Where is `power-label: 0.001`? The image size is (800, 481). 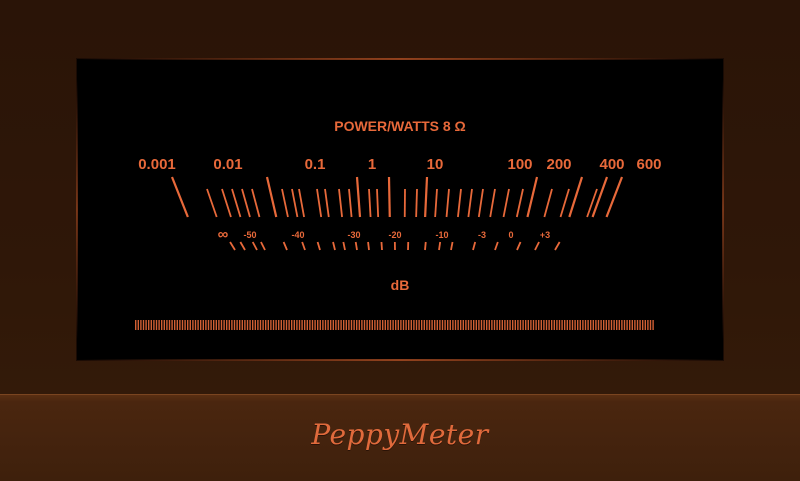 power-label: 0.001 is located at coordinates (157, 164).